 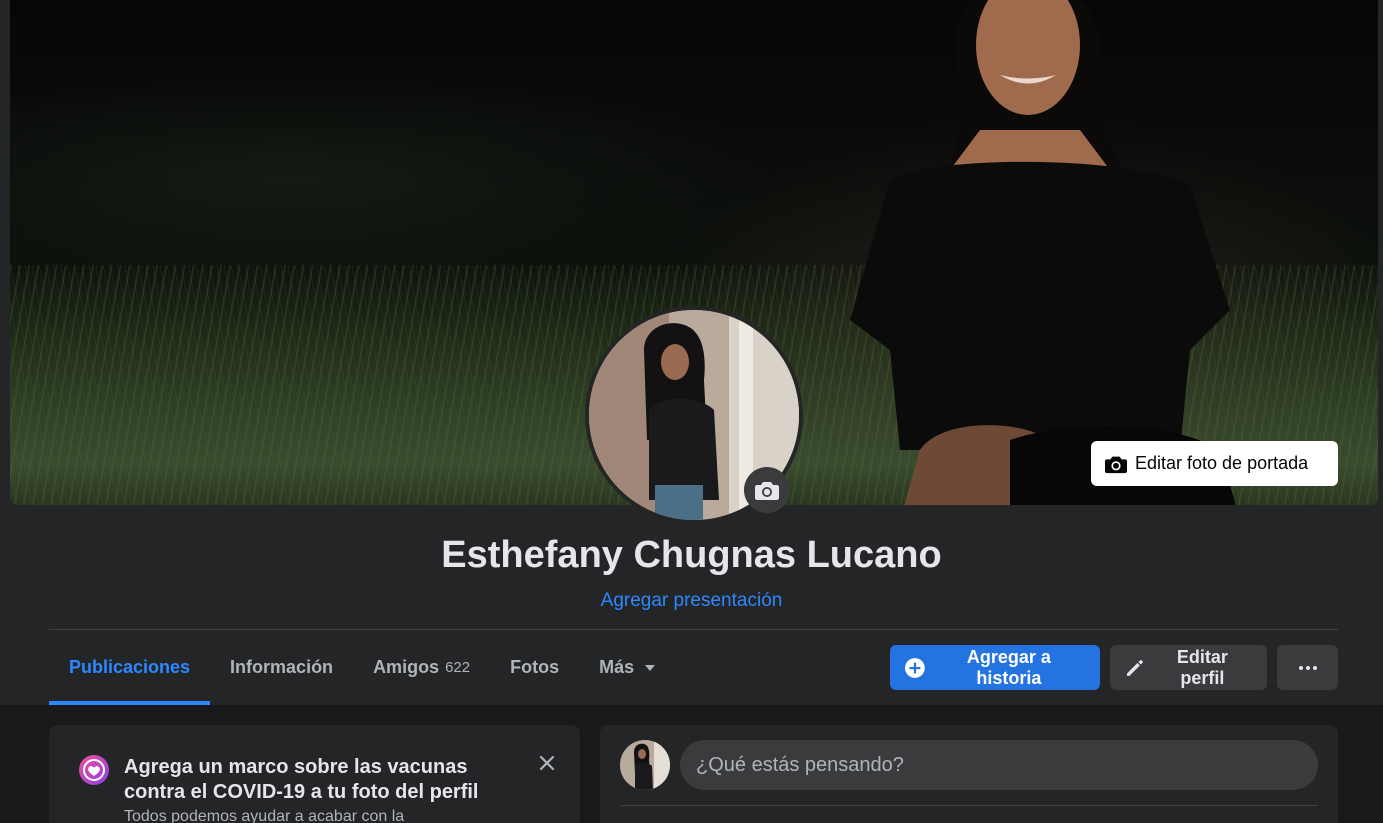 I want to click on tab-label: Información, so click(x=282, y=667).